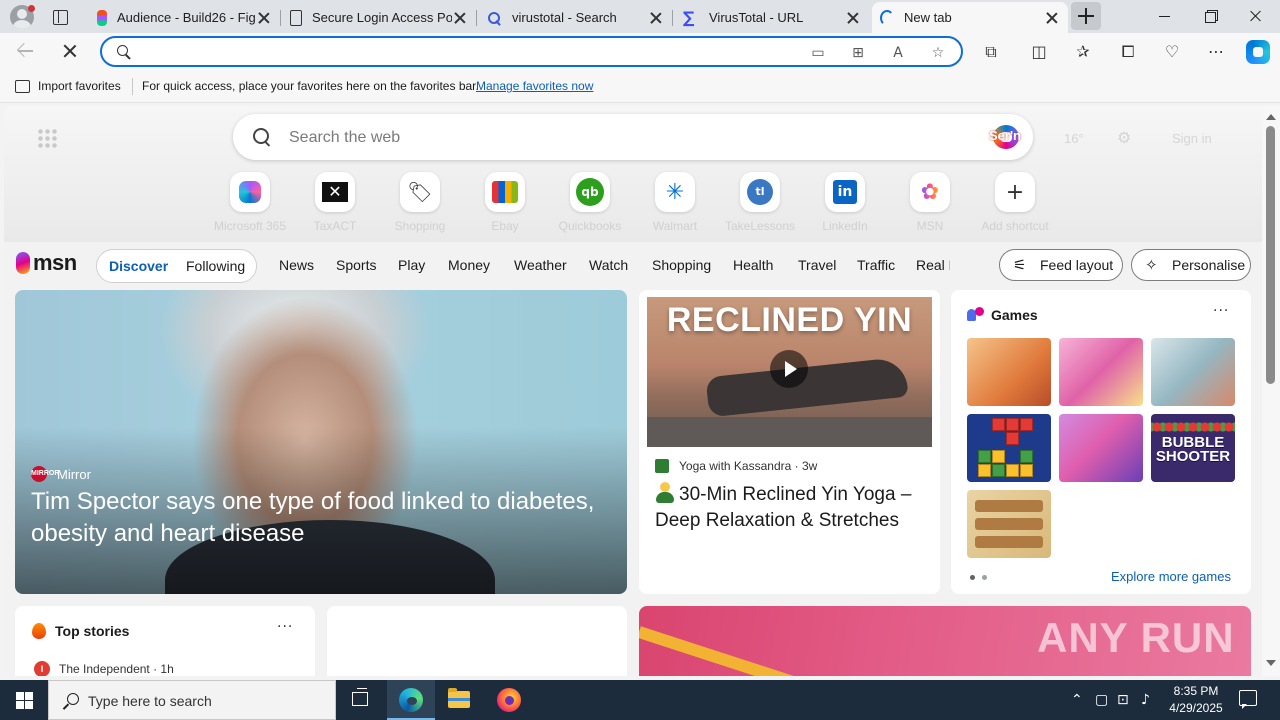 The height and width of the screenshot is (720, 1280). What do you see at coordinates (1193, 448) in the screenshot?
I see `game-tile: BUBBLE SHOOTER` at bounding box center [1193, 448].